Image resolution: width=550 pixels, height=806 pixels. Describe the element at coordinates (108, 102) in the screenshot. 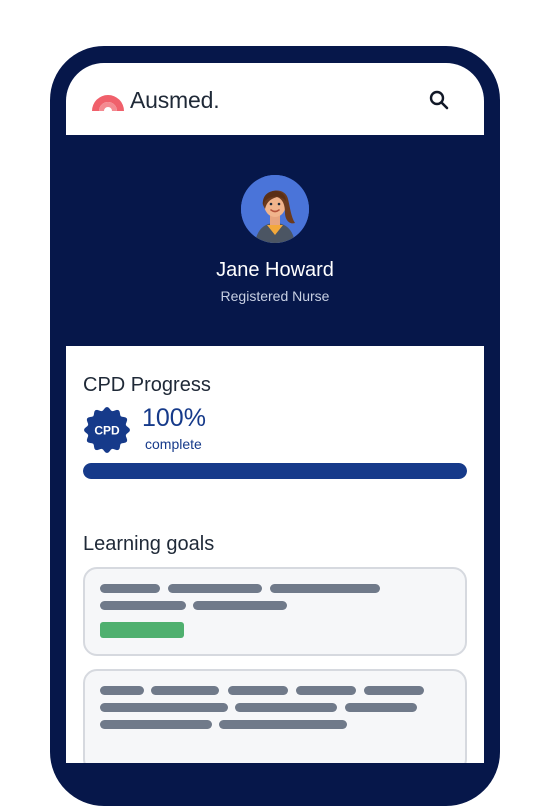

I see `ausmed-logo-mark-icon` at that location.